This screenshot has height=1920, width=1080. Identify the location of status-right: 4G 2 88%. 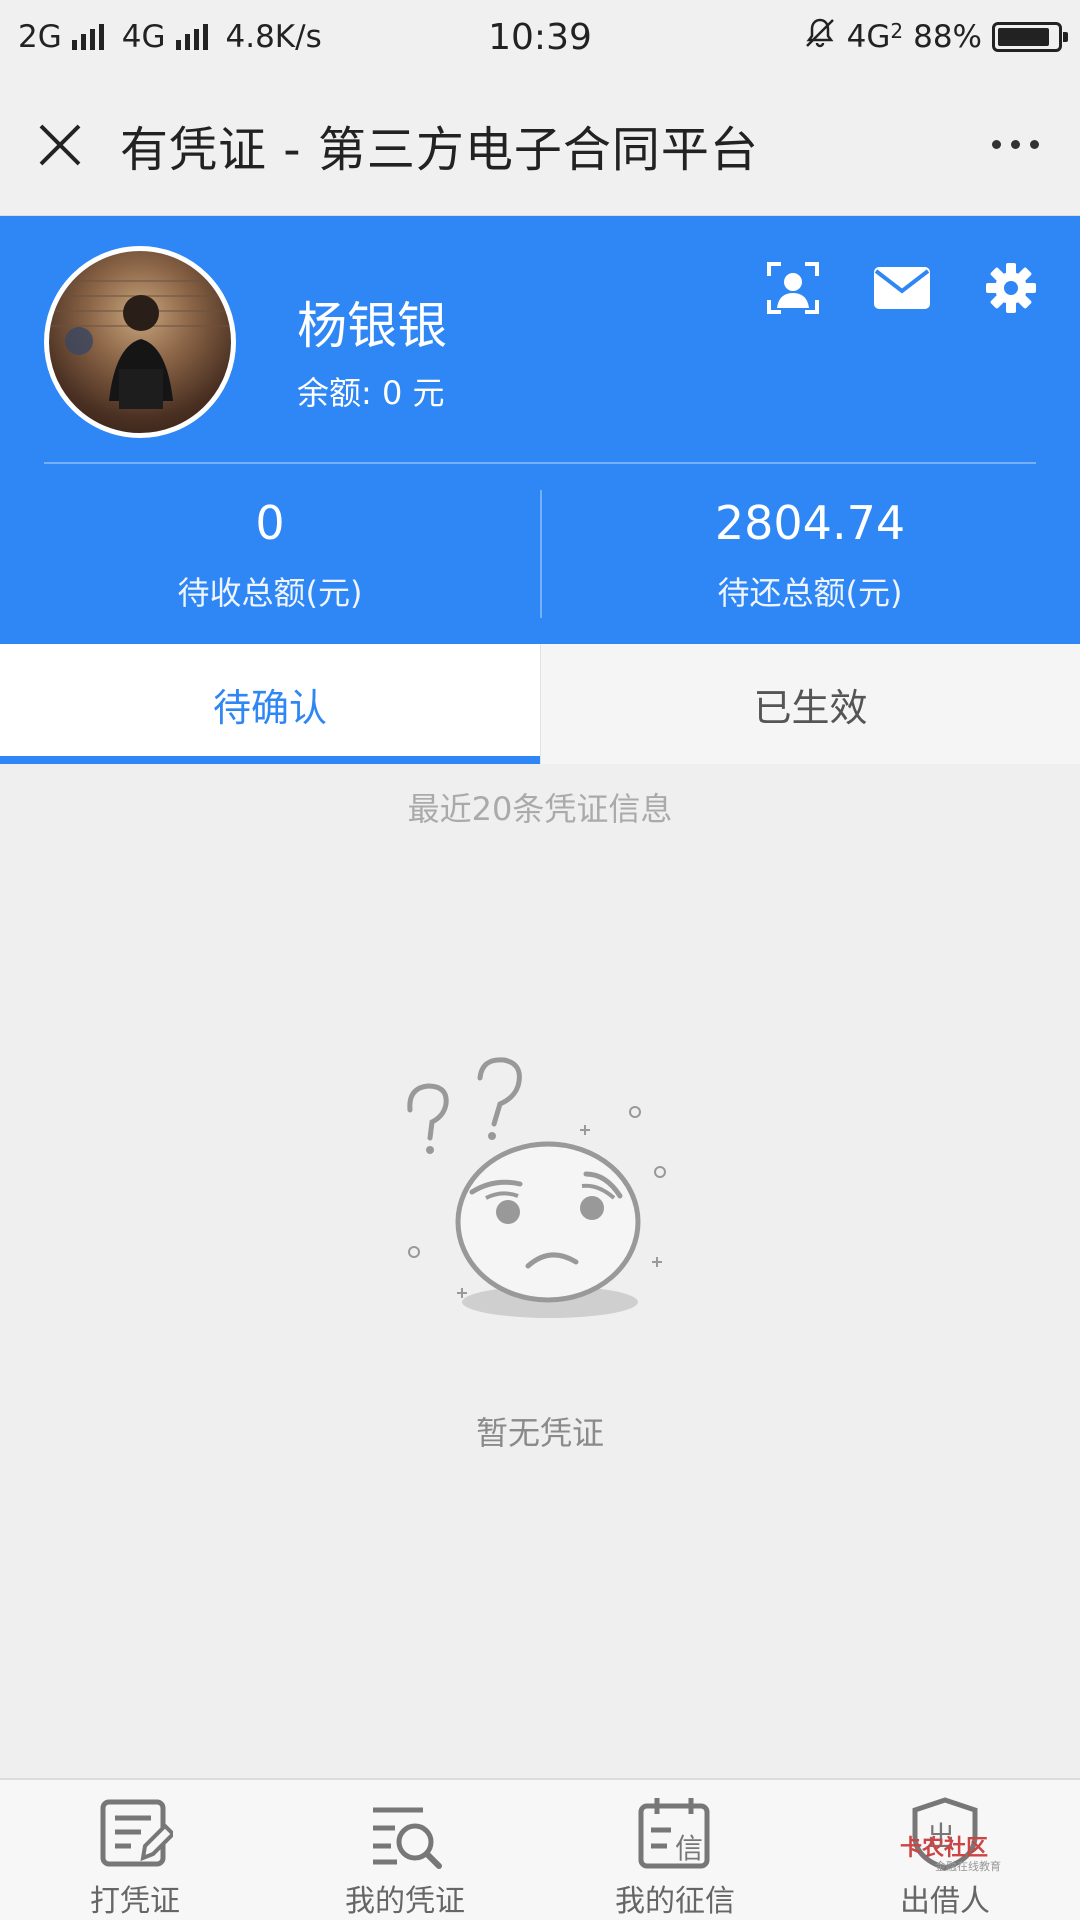
(935, 37).